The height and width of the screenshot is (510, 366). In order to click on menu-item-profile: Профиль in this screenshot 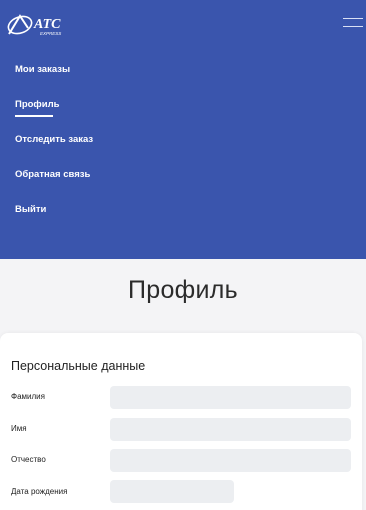, I will do `click(37, 108)`.